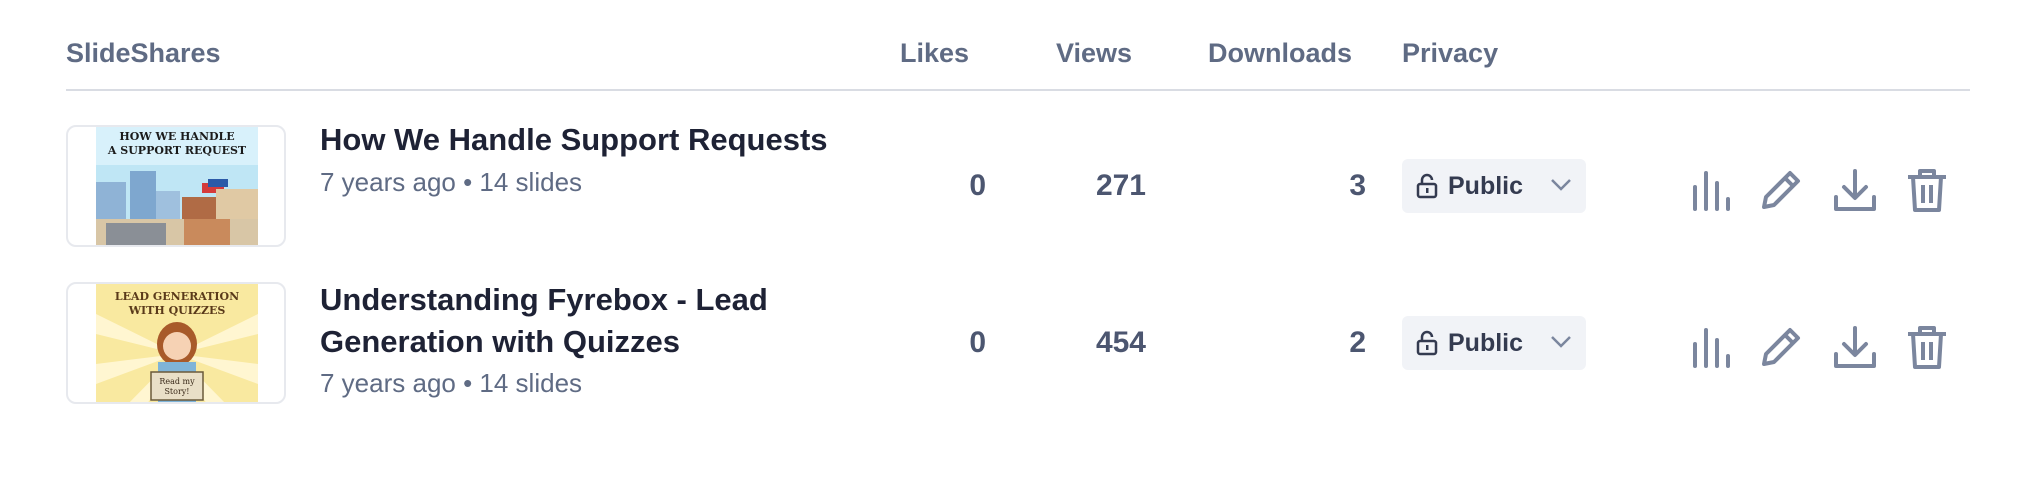 The height and width of the screenshot is (498, 2032). Describe the element at coordinates (934, 53) in the screenshot. I see `column-header-likes: Likes` at that location.